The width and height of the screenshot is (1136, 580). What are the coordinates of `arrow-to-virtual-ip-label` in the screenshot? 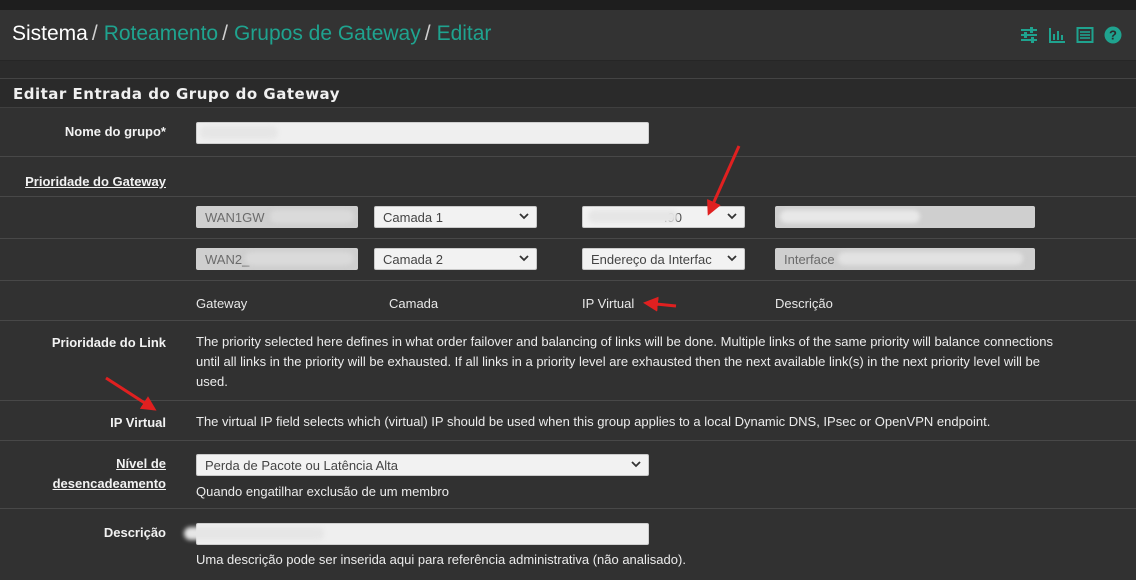 It's located at (131, 393).